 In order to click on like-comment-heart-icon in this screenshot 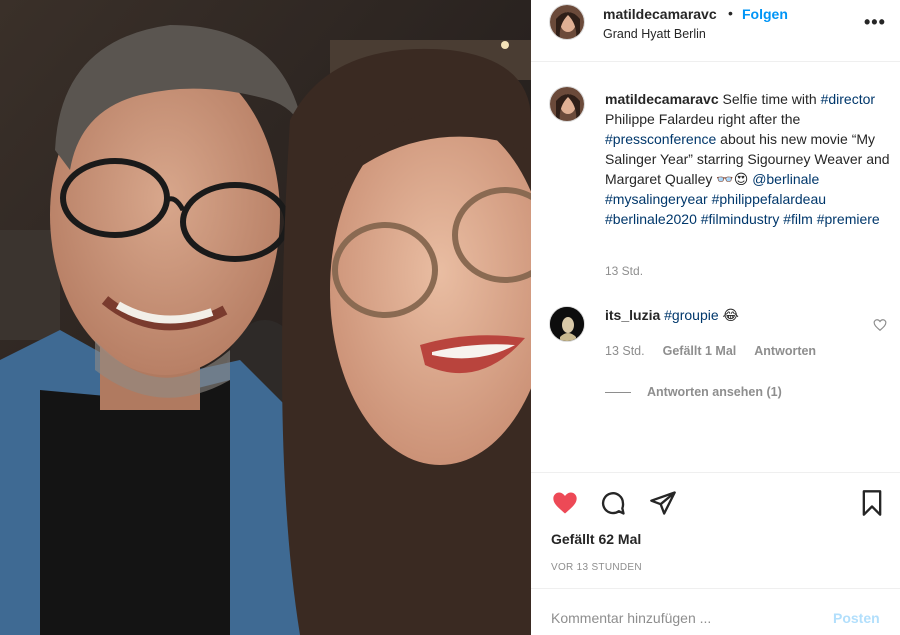, I will do `click(880, 325)`.